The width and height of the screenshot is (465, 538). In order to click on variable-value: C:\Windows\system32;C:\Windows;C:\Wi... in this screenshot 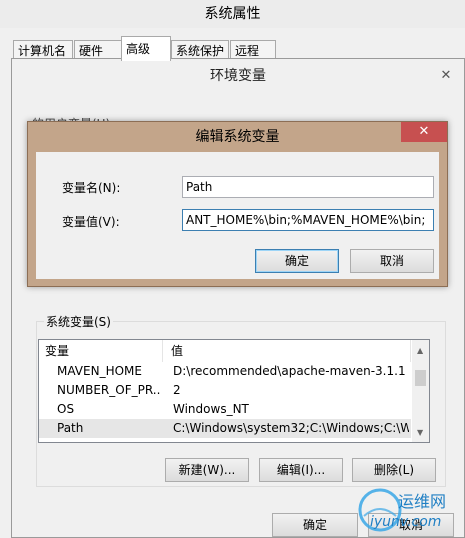, I will do `click(291, 428)`.